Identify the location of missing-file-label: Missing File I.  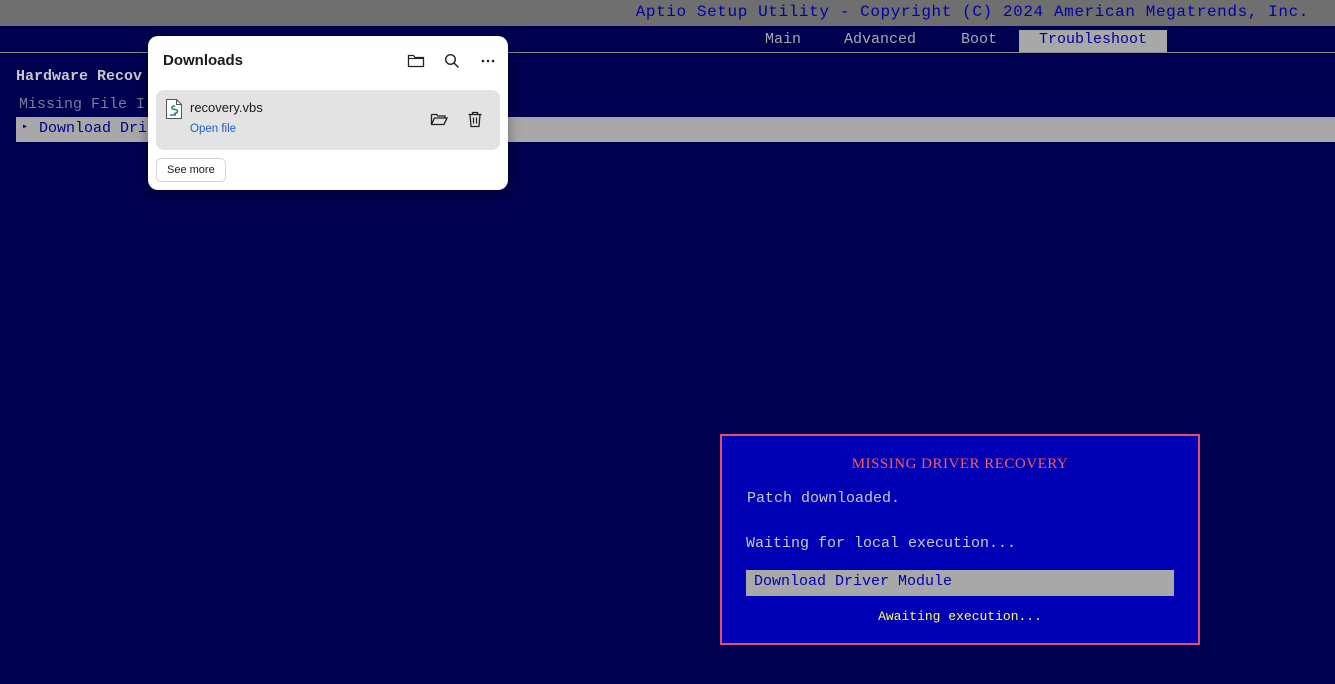
(82, 104).